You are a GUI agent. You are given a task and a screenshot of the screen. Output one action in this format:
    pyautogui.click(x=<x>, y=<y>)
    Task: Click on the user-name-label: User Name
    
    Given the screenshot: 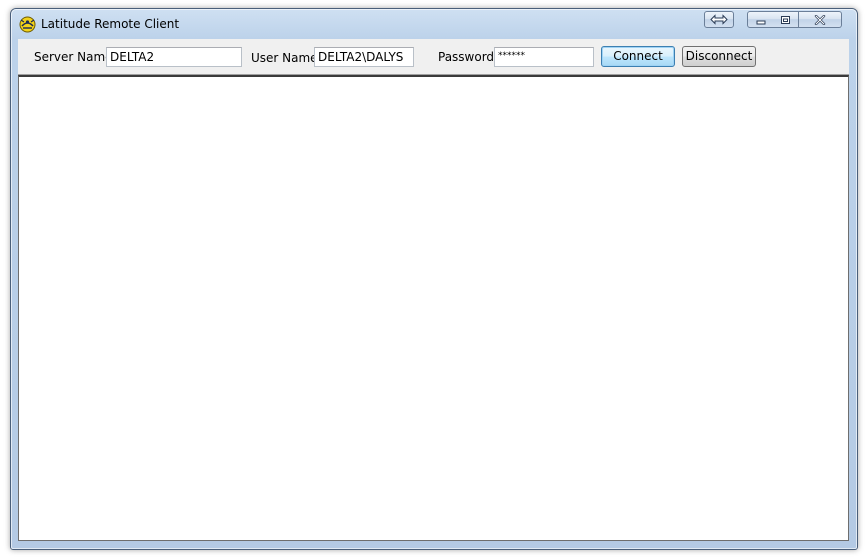 What is the action you would take?
    pyautogui.click(x=284, y=58)
    